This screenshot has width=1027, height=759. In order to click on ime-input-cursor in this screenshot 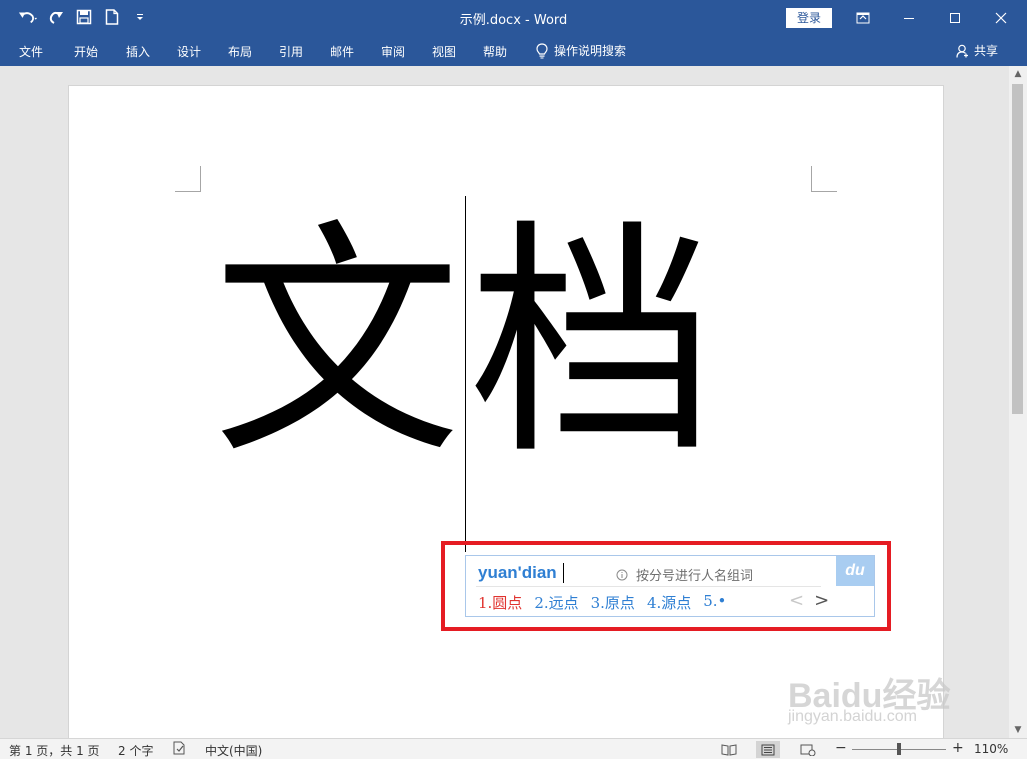, I will do `click(563, 573)`.